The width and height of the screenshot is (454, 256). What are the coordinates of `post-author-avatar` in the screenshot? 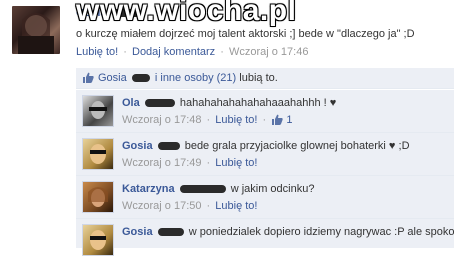 It's located at (36, 30).